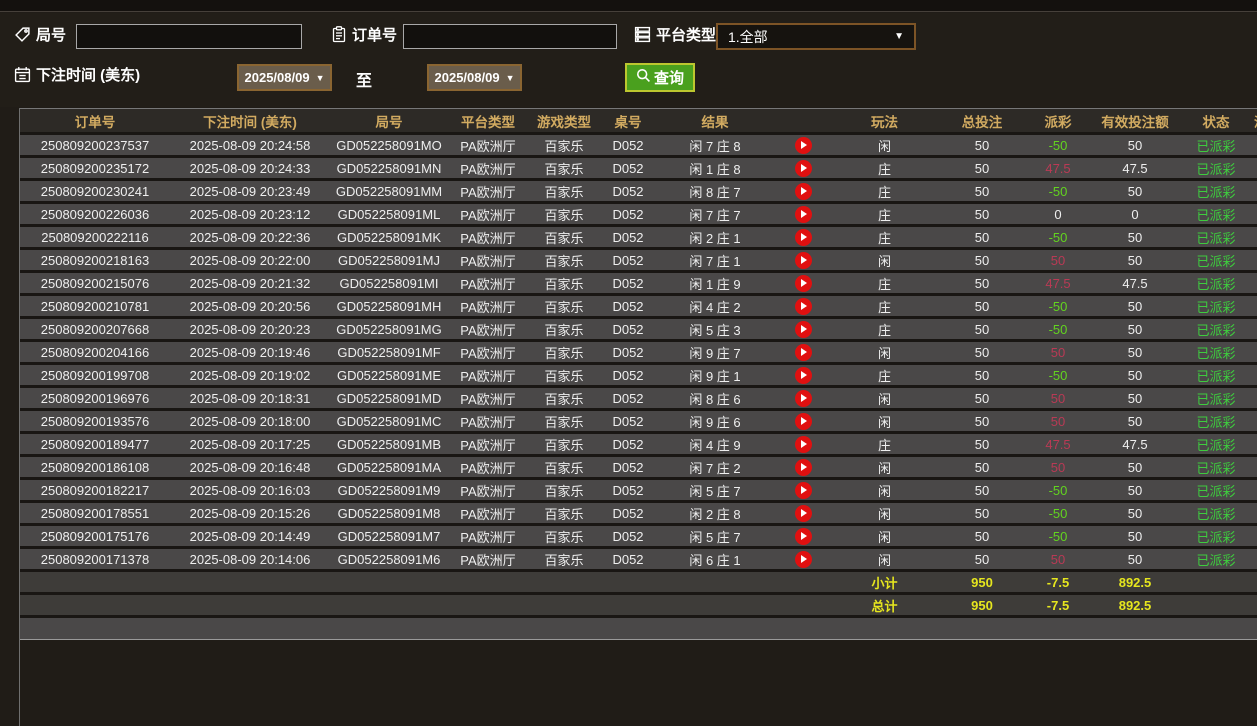  Describe the element at coordinates (715, 168) in the screenshot. I see `cell-result: 闲 1 庄 8` at that location.